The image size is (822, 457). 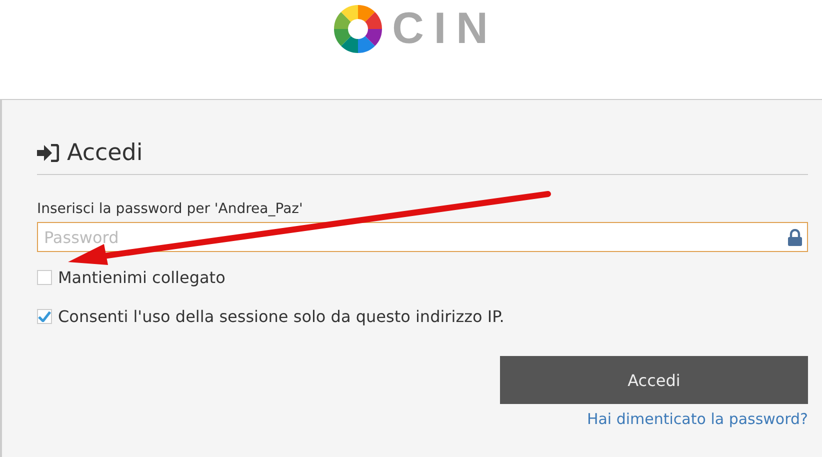 What do you see at coordinates (358, 29) in the screenshot?
I see `aperture-logo-icon` at bounding box center [358, 29].